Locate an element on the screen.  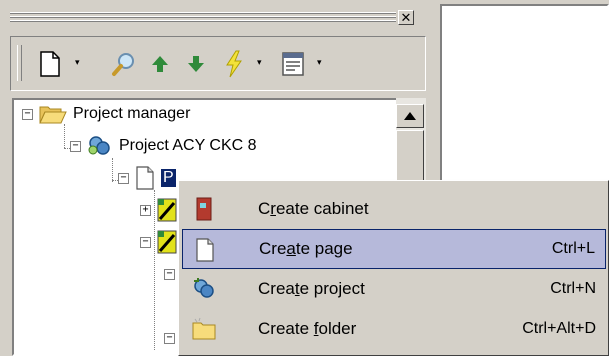
scroll-up-button is located at coordinates (410, 116).